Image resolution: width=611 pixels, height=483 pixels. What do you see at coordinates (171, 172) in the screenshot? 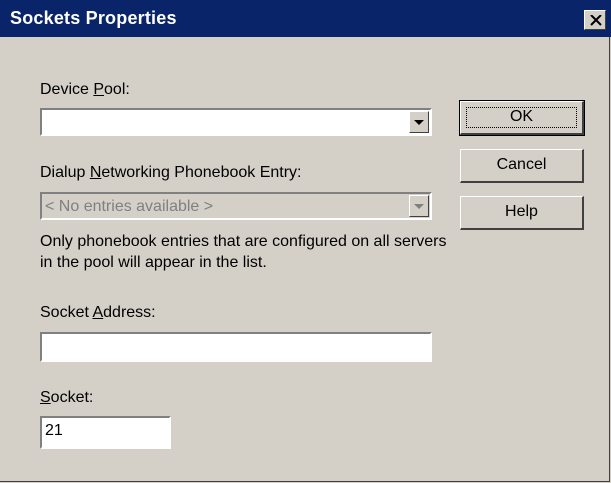
I see `dialup-entry-label: Dialup Networking Phonebook Entry:` at bounding box center [171, 172].